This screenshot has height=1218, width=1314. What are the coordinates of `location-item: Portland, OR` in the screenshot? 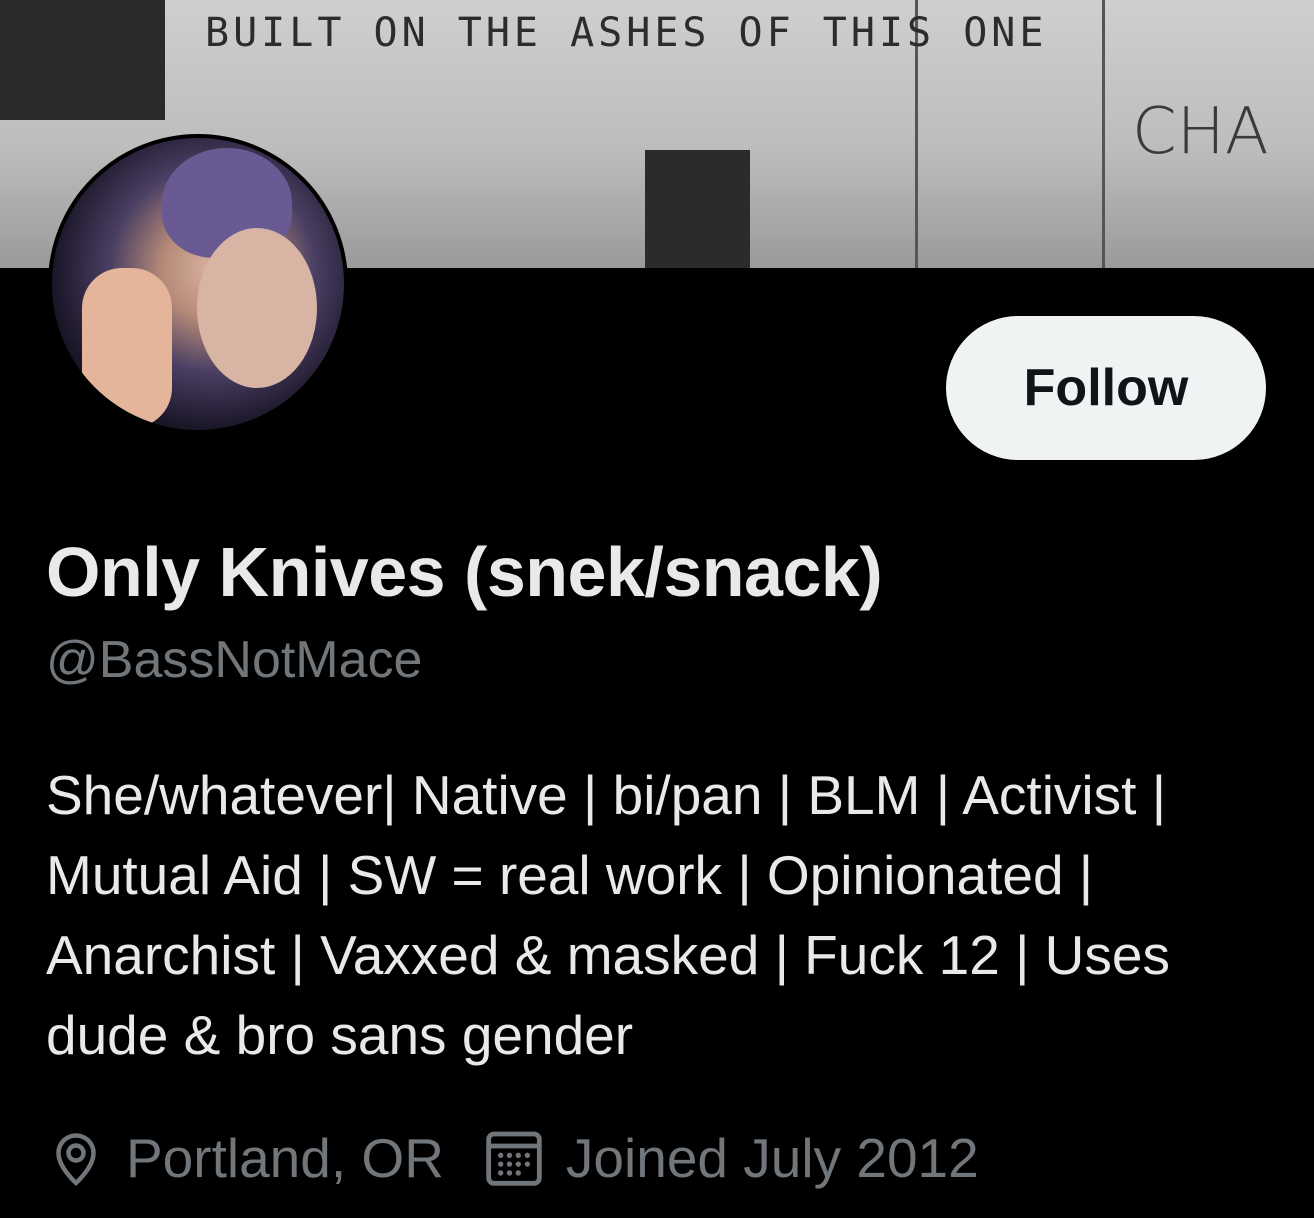 It's located at (245, 1158).